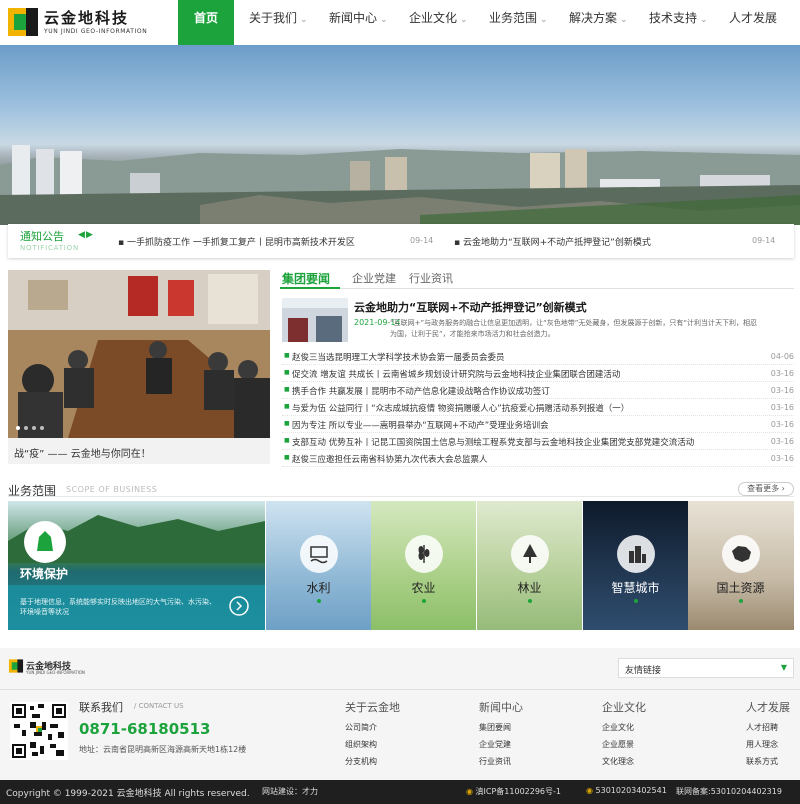  What do you see at coordinates (112, 489) in the screenshot?
I see `business-section-subtitle: SCOPE OF BUSINESS` at bounding box center [112, 489].